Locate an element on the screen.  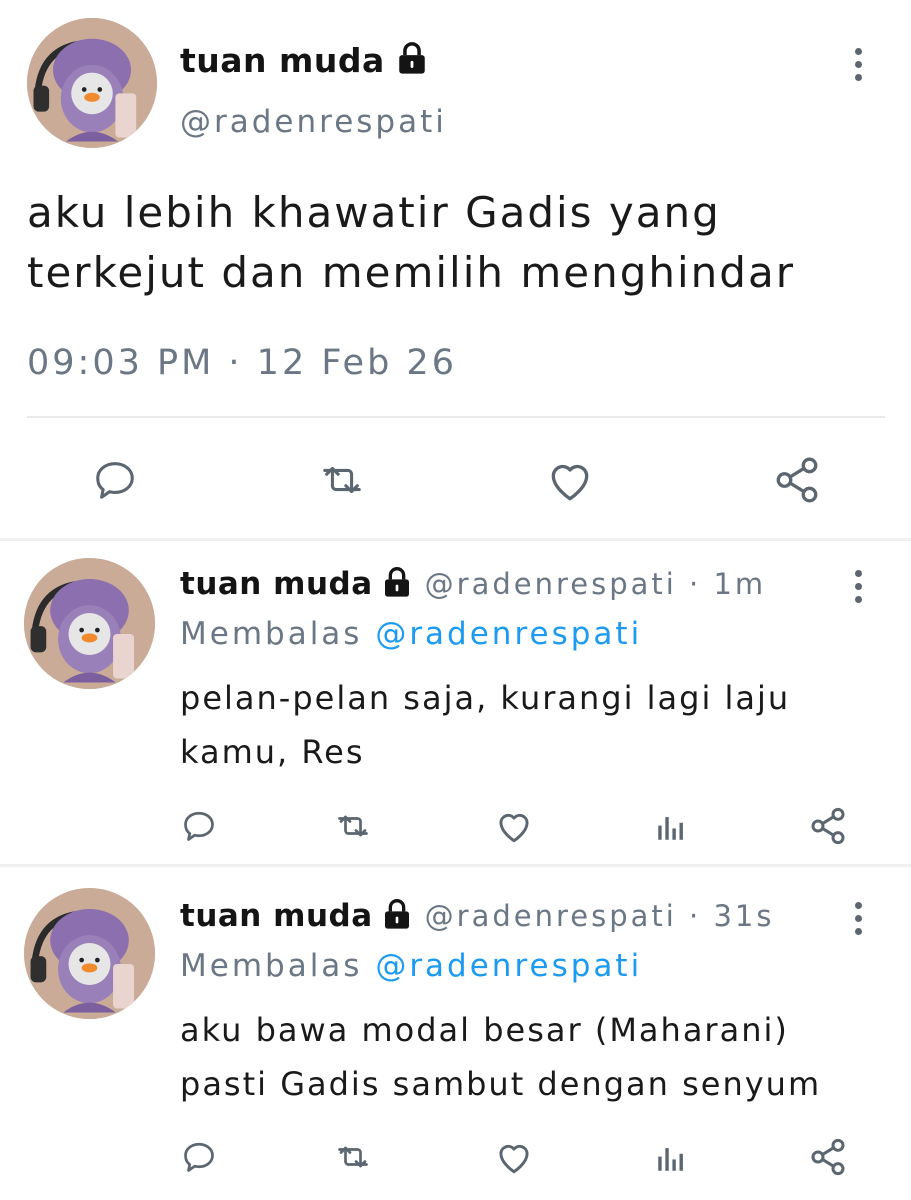
reply-text-line-2: pasti Gadis sambut dengan senyum is located at coordinates (501, 1084).